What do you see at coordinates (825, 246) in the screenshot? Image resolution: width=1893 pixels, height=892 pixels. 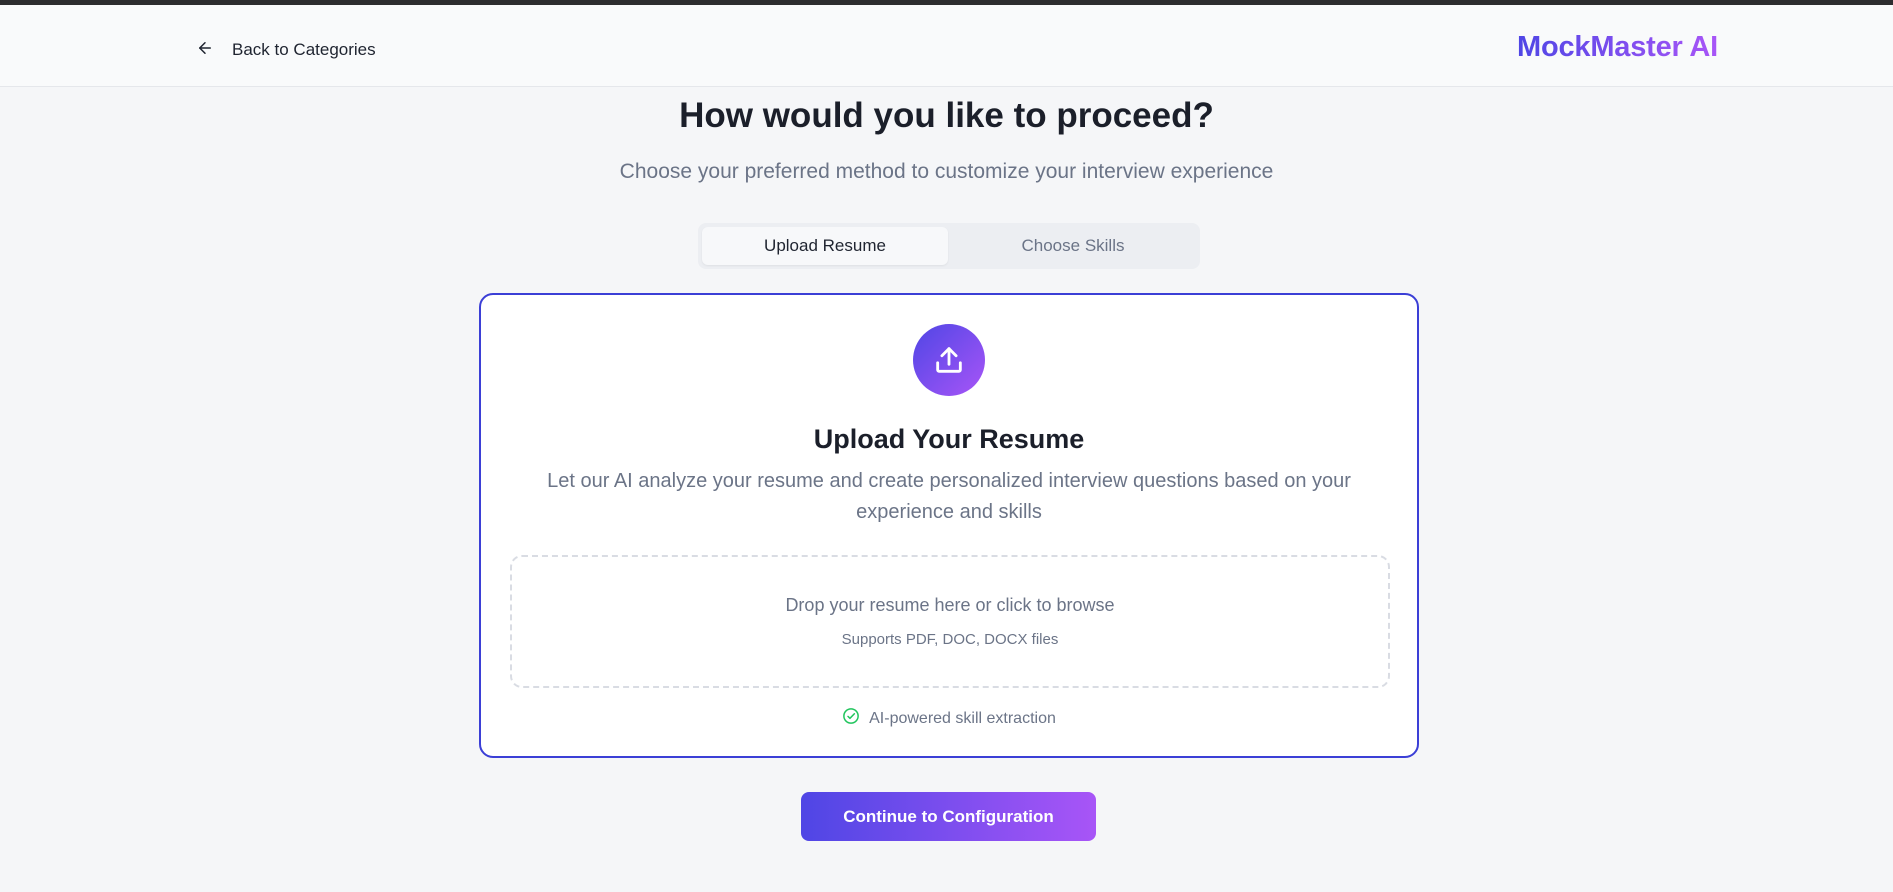 I see `tab-upload-resume: Upload Resume` at bounding box center [825, 246].